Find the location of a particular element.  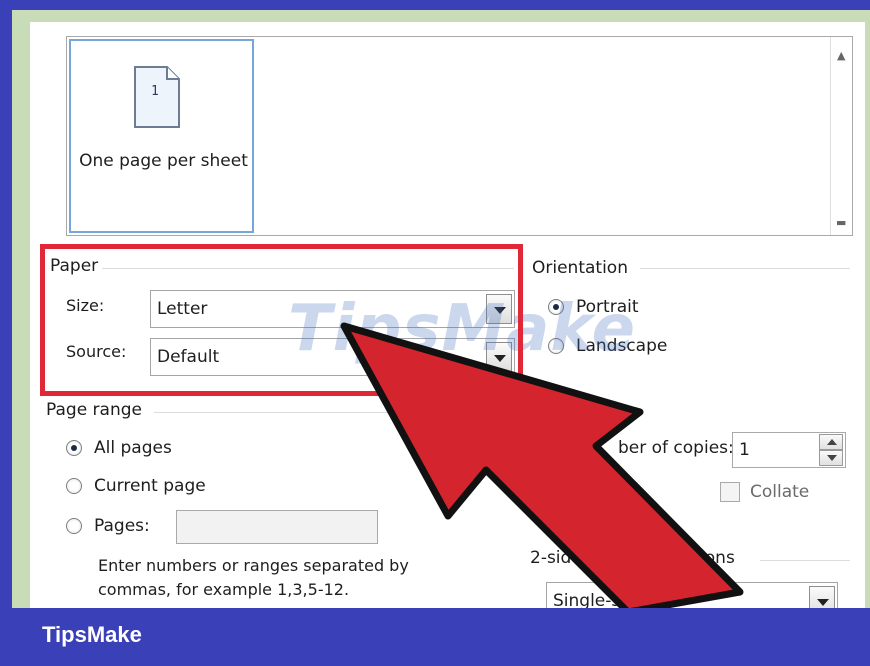

footer-bar: TipsMake is located at coordinates (435, 637).